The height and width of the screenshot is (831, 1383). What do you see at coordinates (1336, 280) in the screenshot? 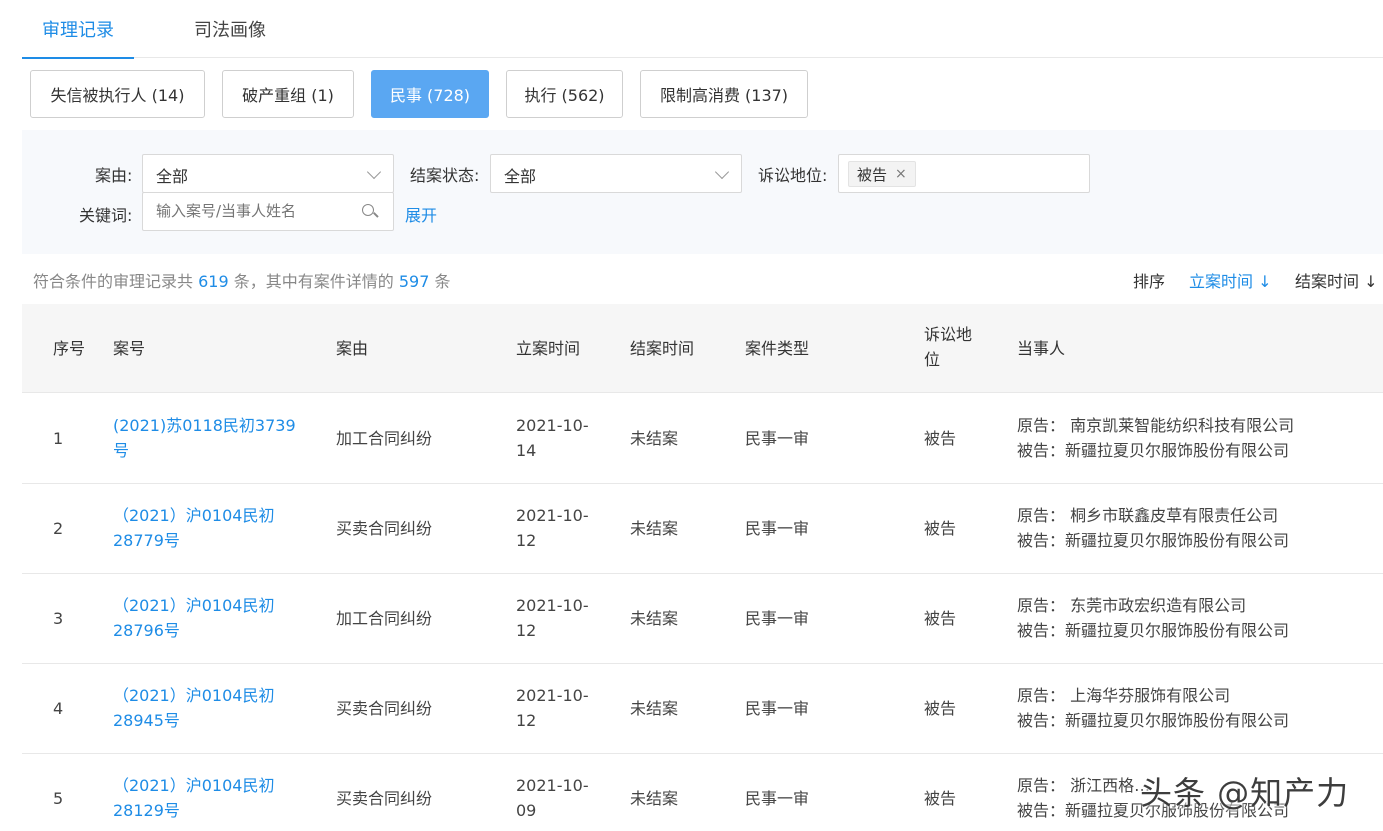
I see `sort-by-closed-button: 结案时间 ↓` at bounding box center [1336, 280].